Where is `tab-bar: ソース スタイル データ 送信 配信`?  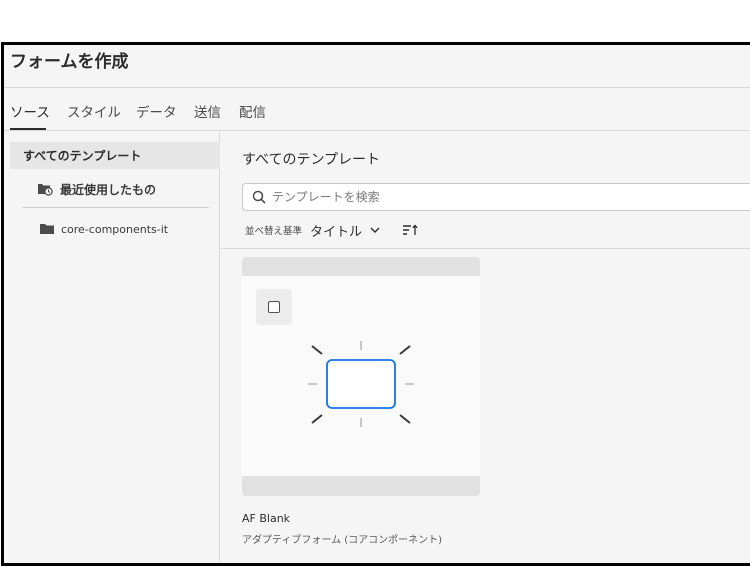
tab-bar: ソース スタイル データ 送信 配信 is located at coordinates (377, 109).